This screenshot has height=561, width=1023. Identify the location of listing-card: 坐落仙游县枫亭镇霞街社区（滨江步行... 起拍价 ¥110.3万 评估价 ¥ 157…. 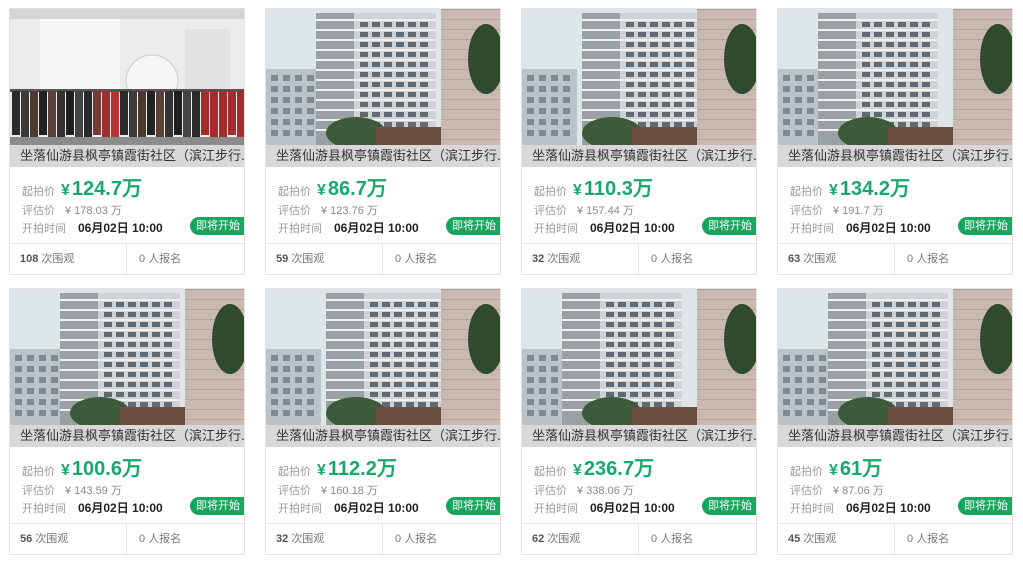
(639, 141).